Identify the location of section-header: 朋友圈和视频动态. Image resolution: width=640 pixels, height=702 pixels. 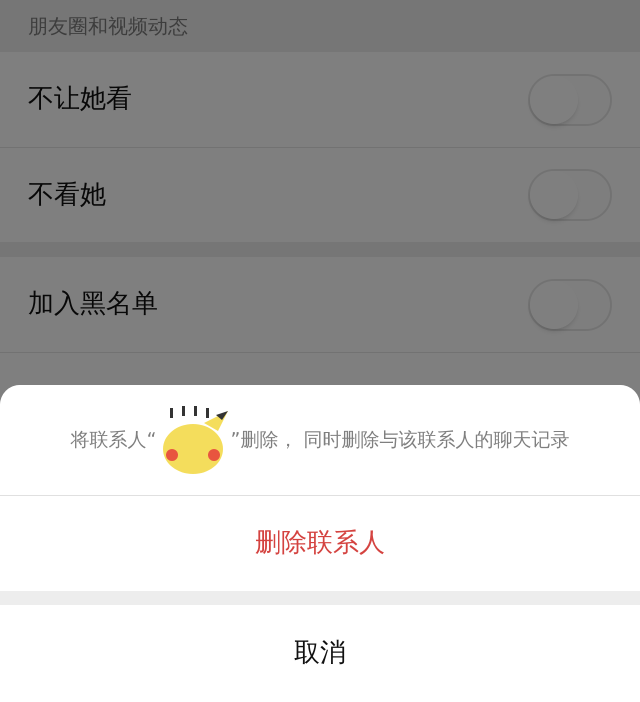
(108, 26).